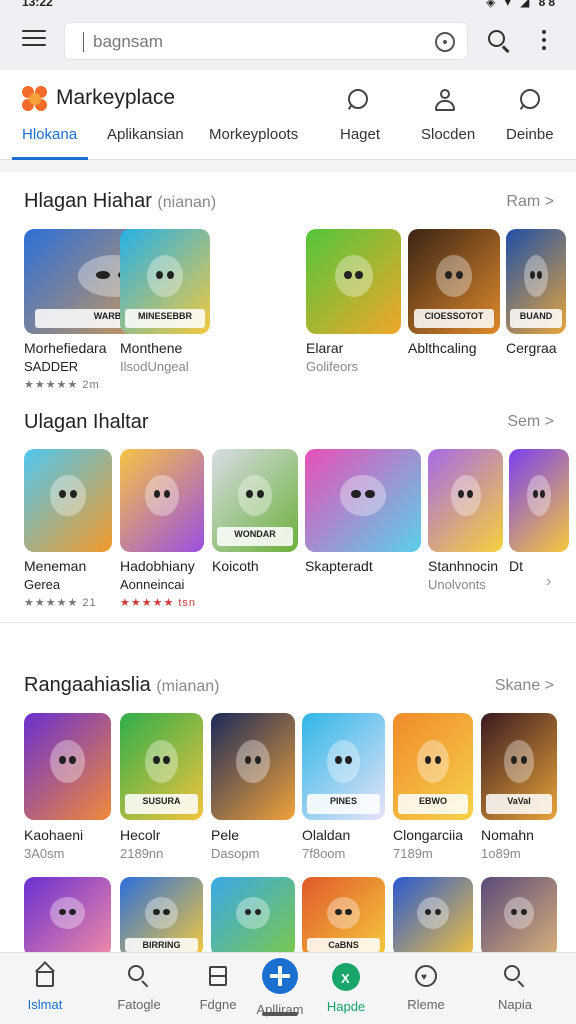  I want to click on see-more-link: Skane >, so click(524, 686).